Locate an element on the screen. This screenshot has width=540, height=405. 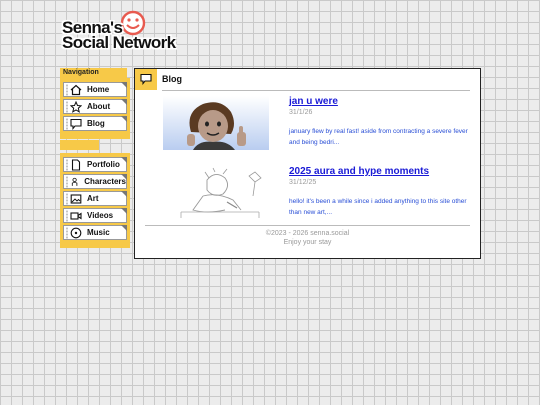
sidebar-item-label: Portfolio is located at coordinates (103, 164).